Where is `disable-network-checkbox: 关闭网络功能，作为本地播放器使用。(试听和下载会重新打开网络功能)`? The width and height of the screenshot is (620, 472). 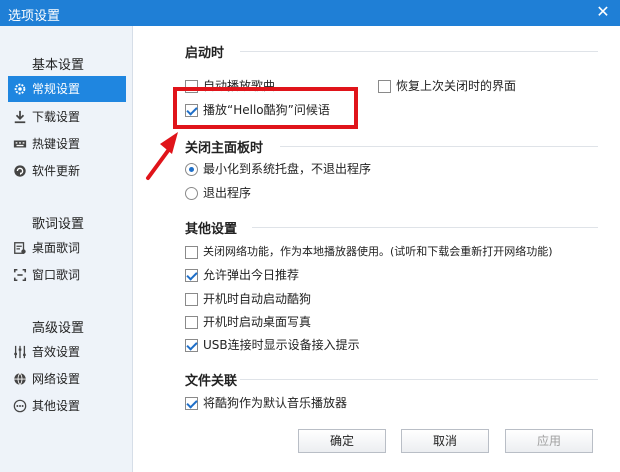 disable-network-checkbox: 关闭网络功能，作为本地播放器使用。(试听和下载会重新打开网络功能) is located at coordinates (369, 252).